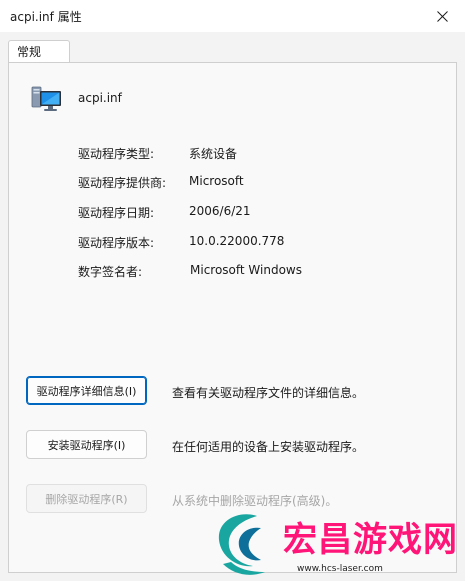  I want to click on watermark-logo-icon, so click(241, 544).